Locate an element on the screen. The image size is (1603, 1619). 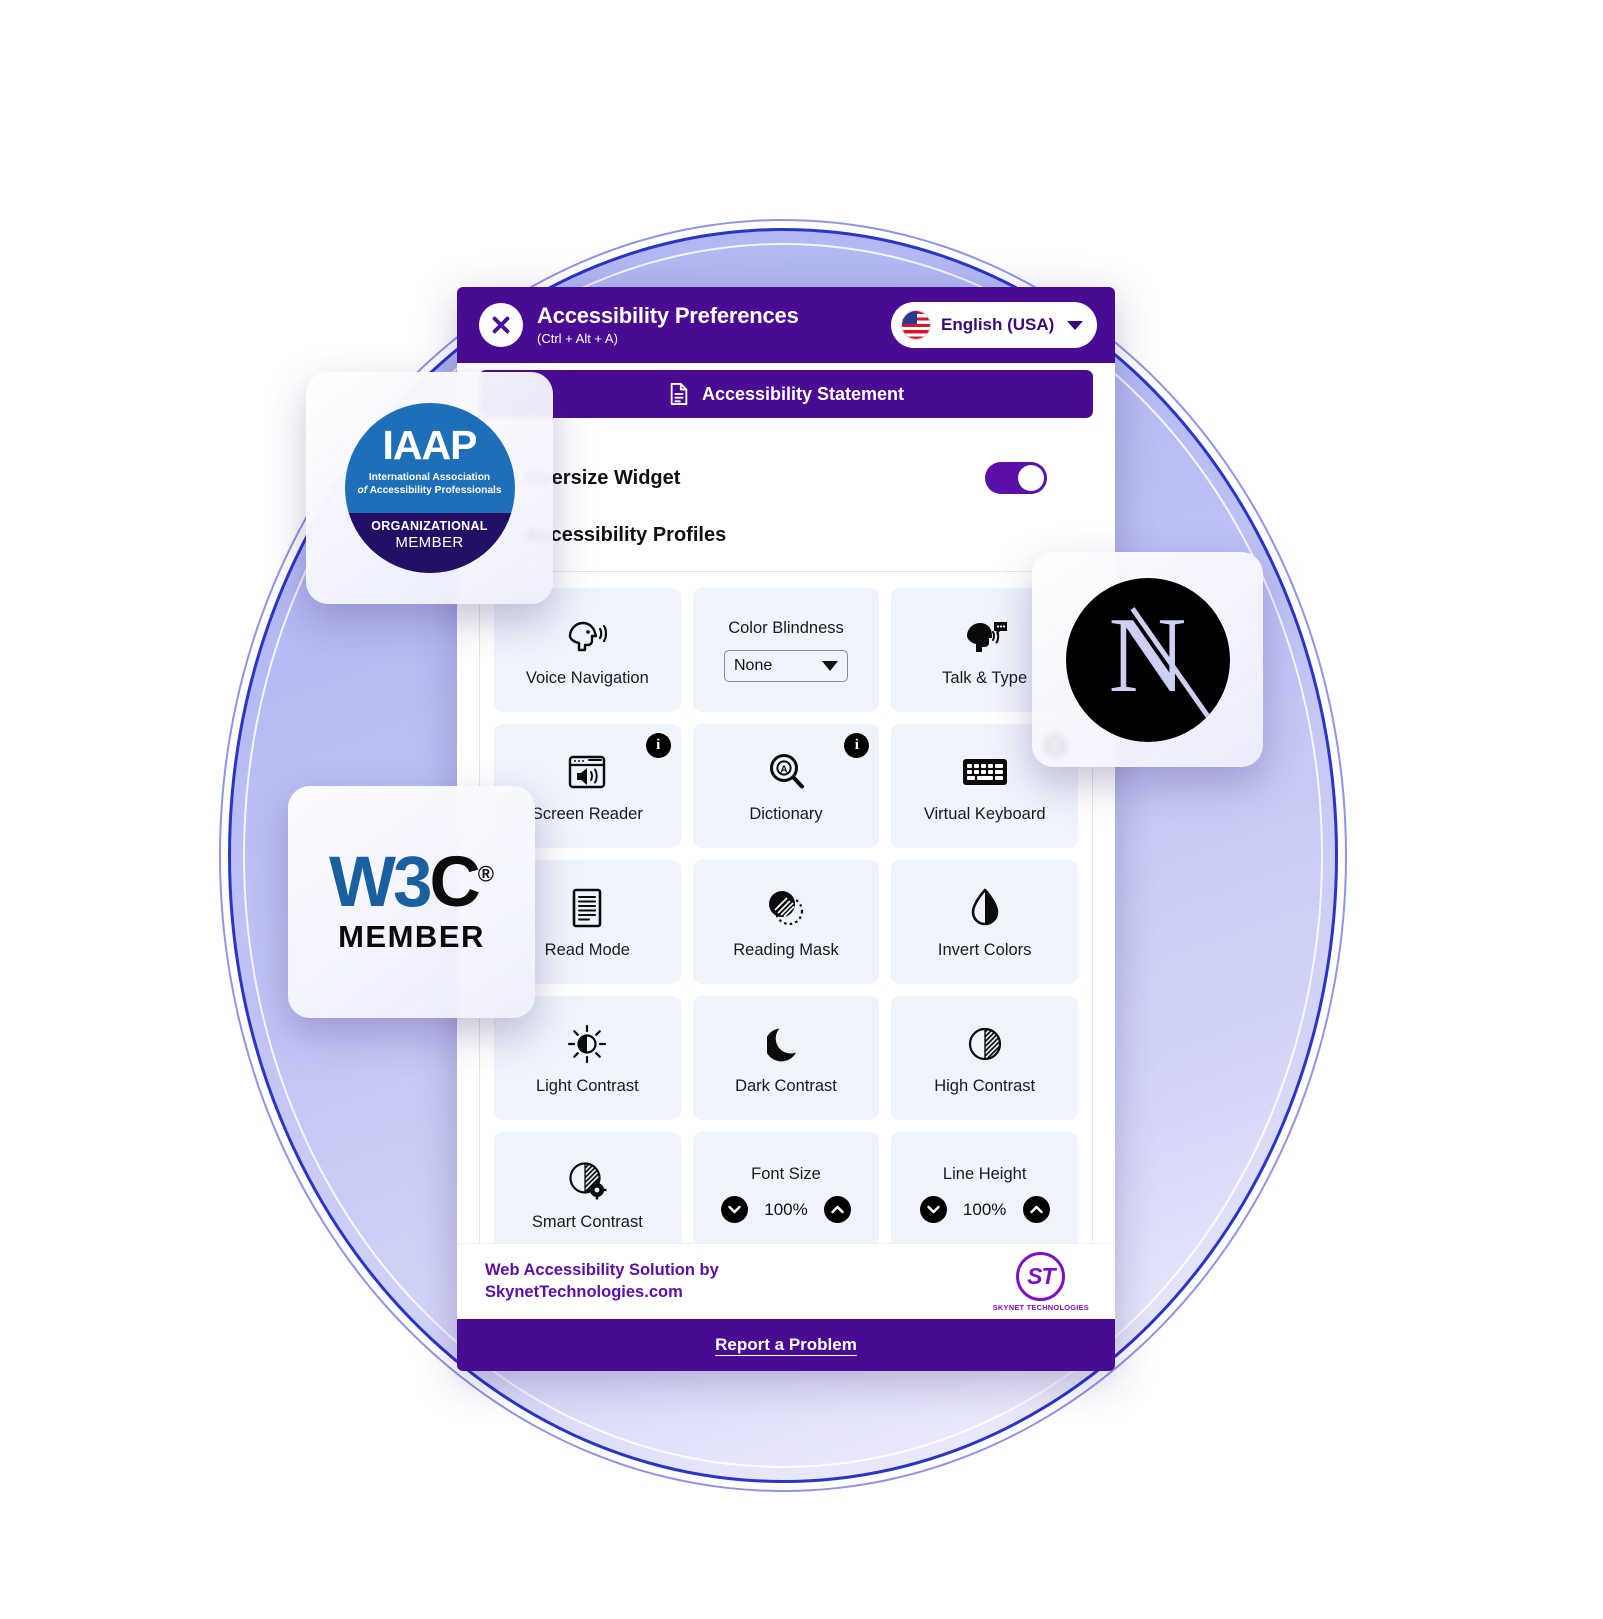
tile-label: Voice Navigation is located at coordinates (587, 677).